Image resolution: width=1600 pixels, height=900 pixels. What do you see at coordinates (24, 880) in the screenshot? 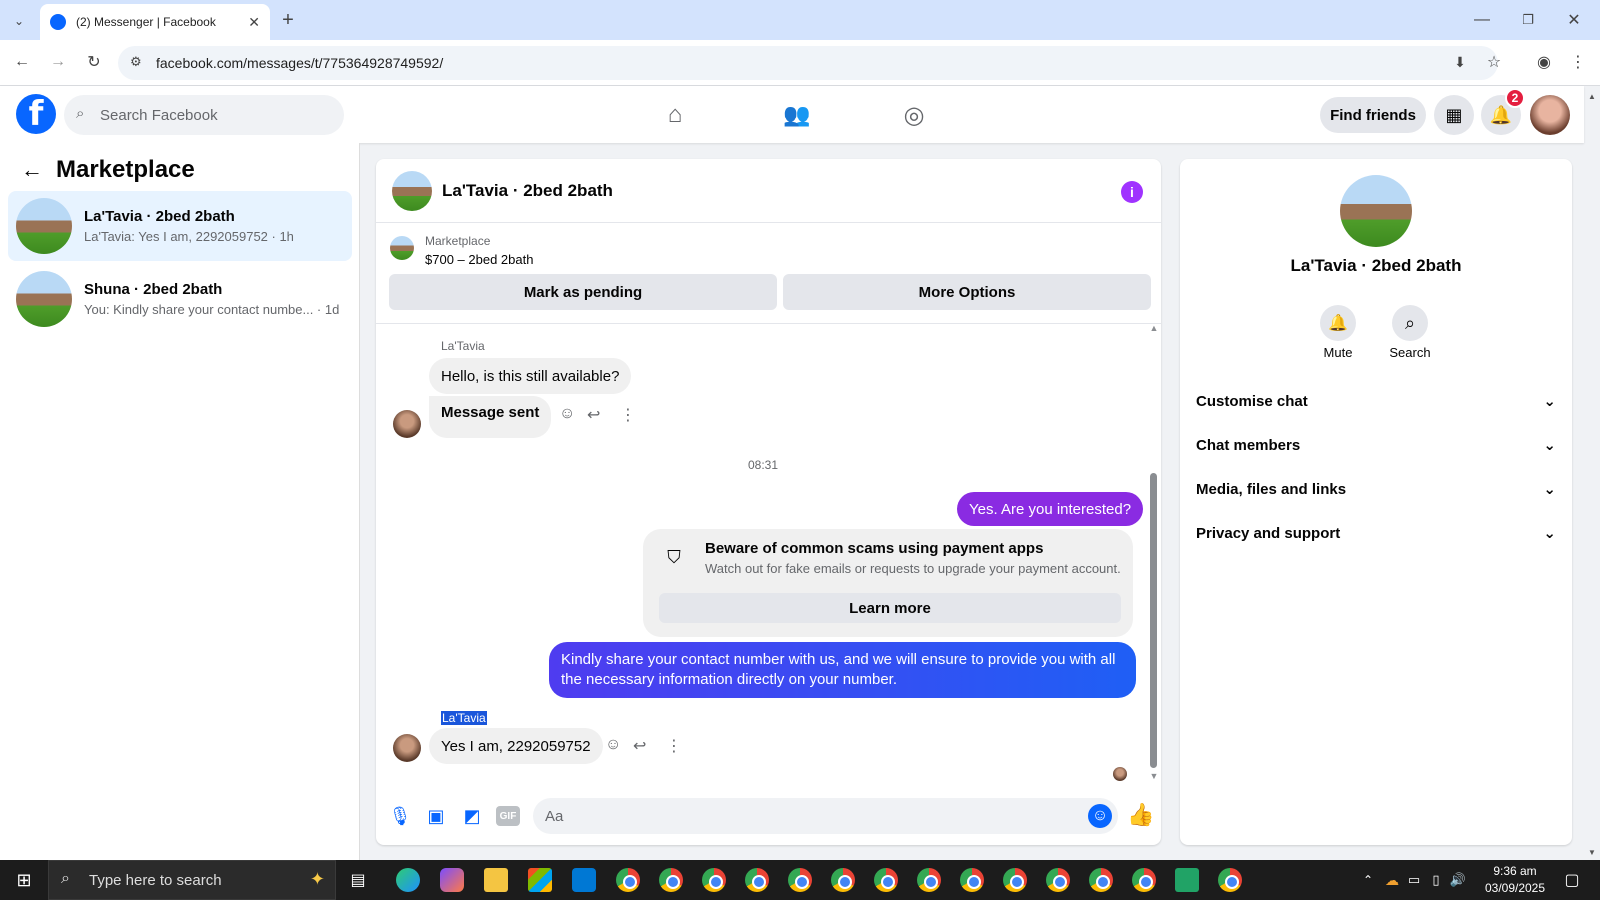
I see `windows-start-icon: ⊞` at bounding box center [24, 880].